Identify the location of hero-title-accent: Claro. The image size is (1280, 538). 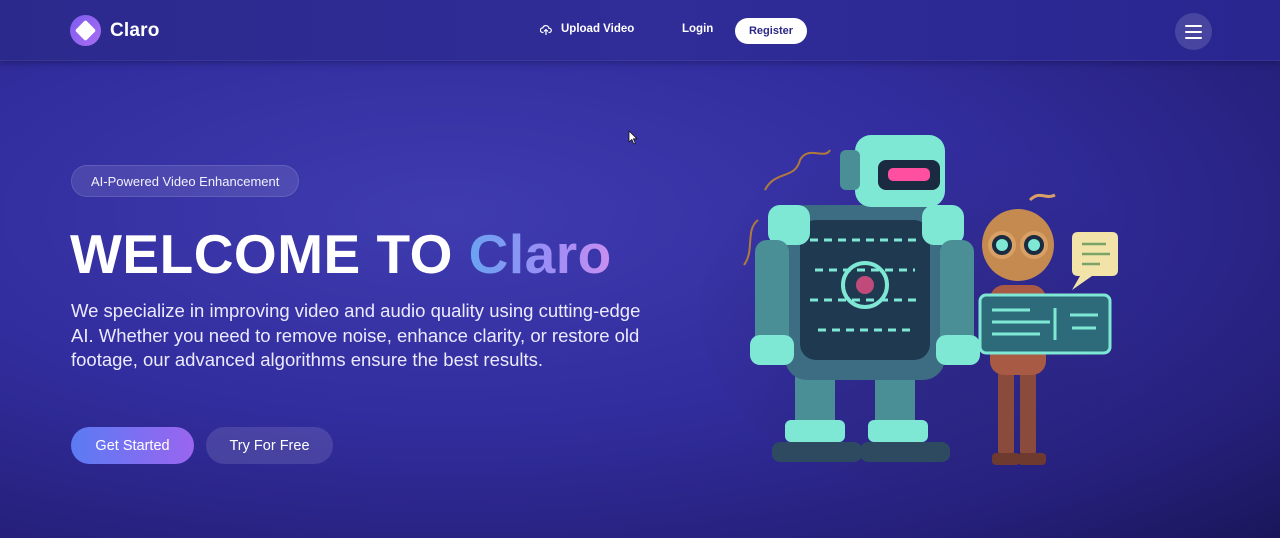
(540, 254).